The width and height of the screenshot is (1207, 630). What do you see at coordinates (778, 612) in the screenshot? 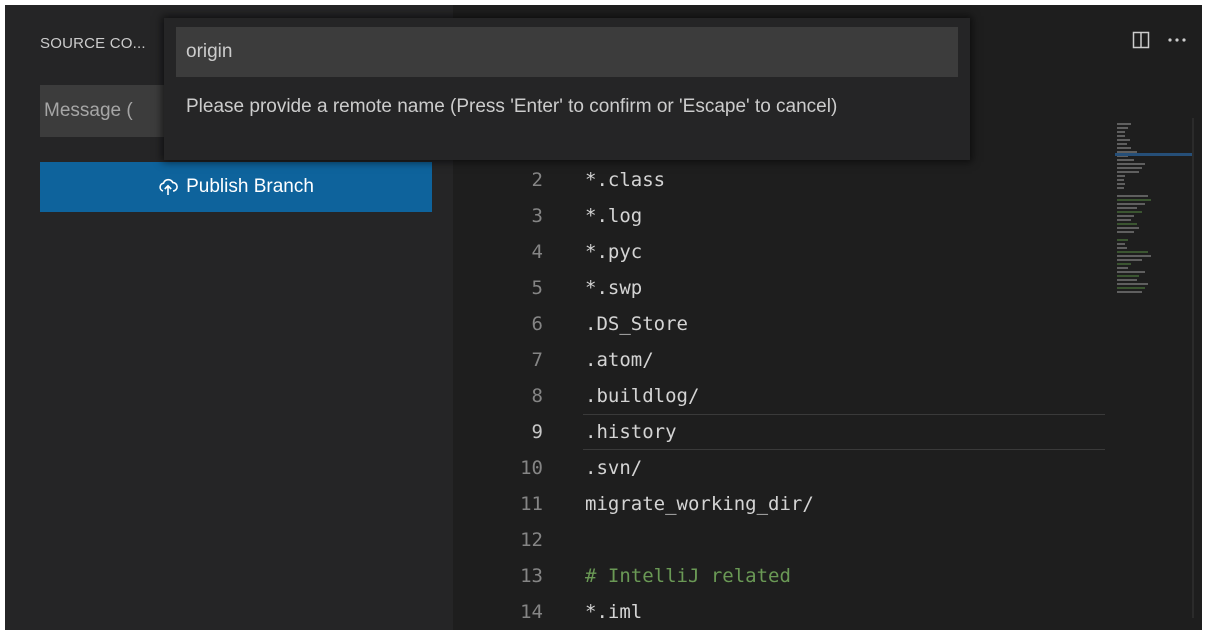
I see `code-line: 14 *.iml` at bounding box center [778, 612].